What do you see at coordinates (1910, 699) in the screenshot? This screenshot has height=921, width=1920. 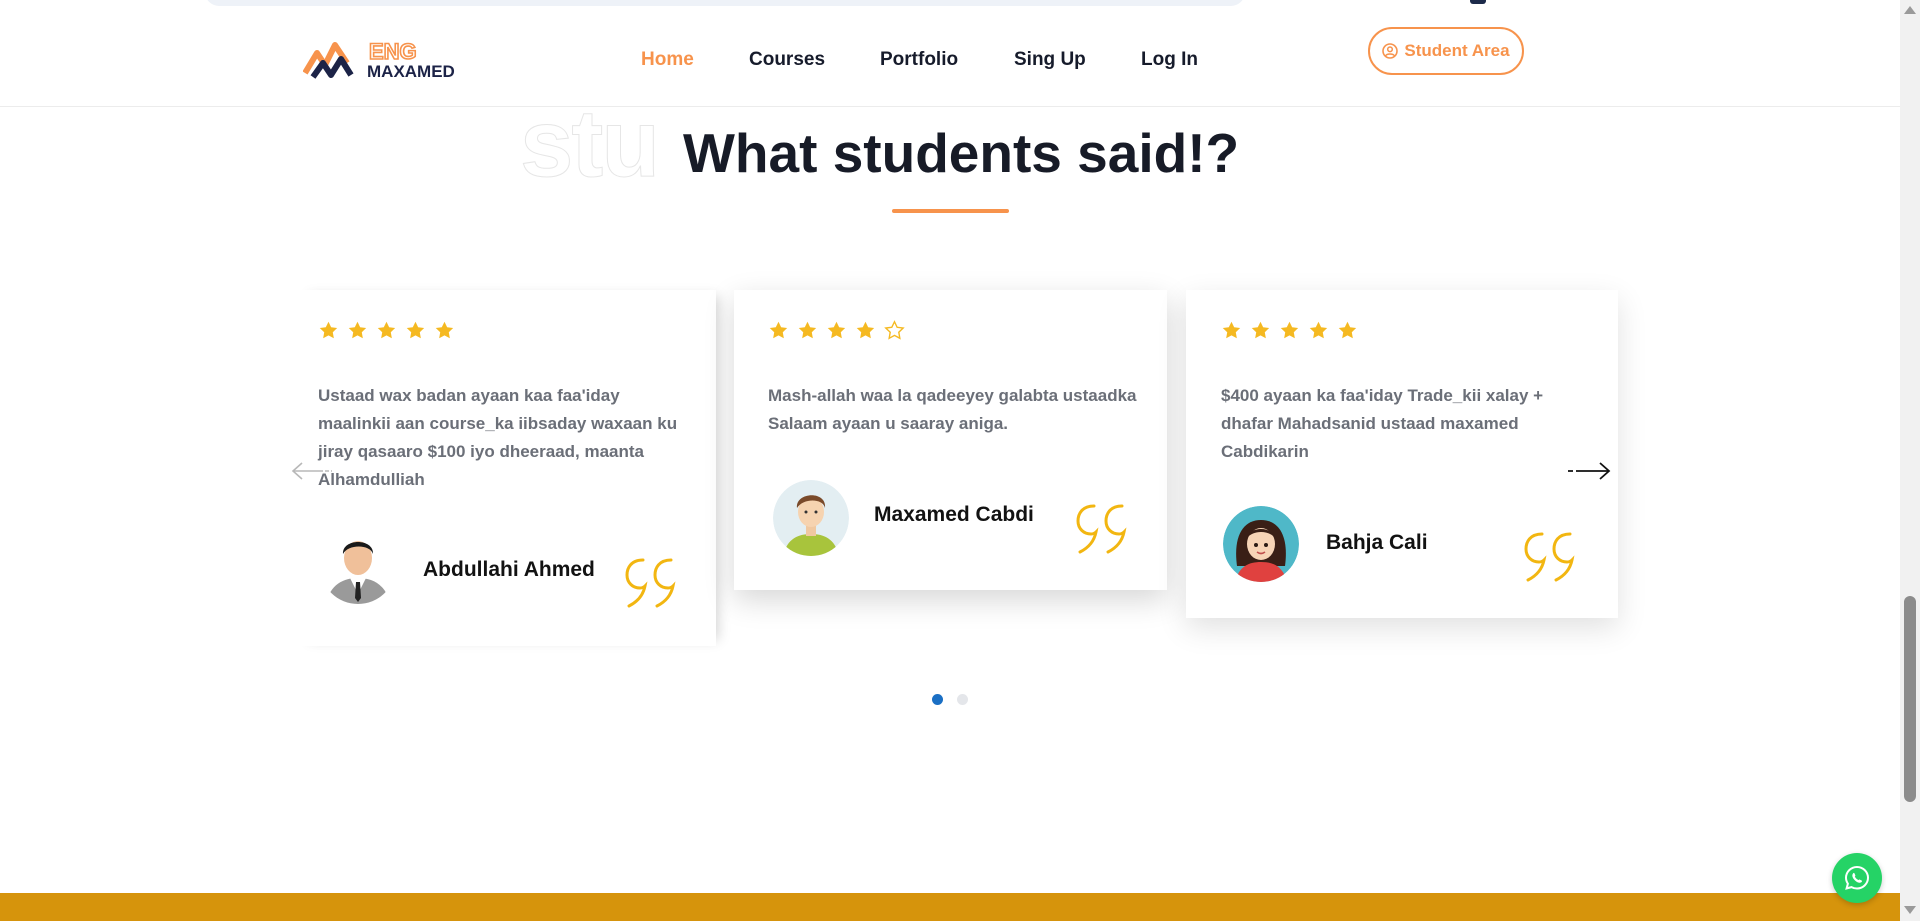 I see `scrollbar-thumb` at bounding box center [1910, 699].